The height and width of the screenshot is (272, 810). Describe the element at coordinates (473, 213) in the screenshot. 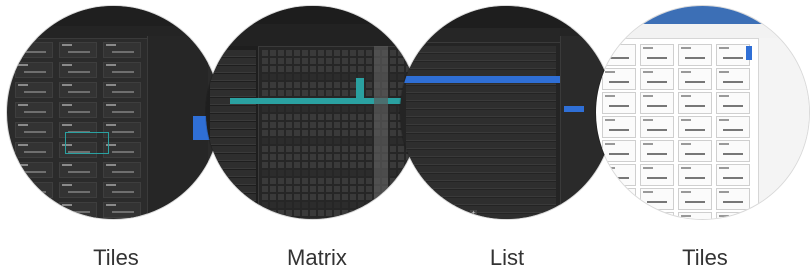

I see `plus-icon: +` at that location.